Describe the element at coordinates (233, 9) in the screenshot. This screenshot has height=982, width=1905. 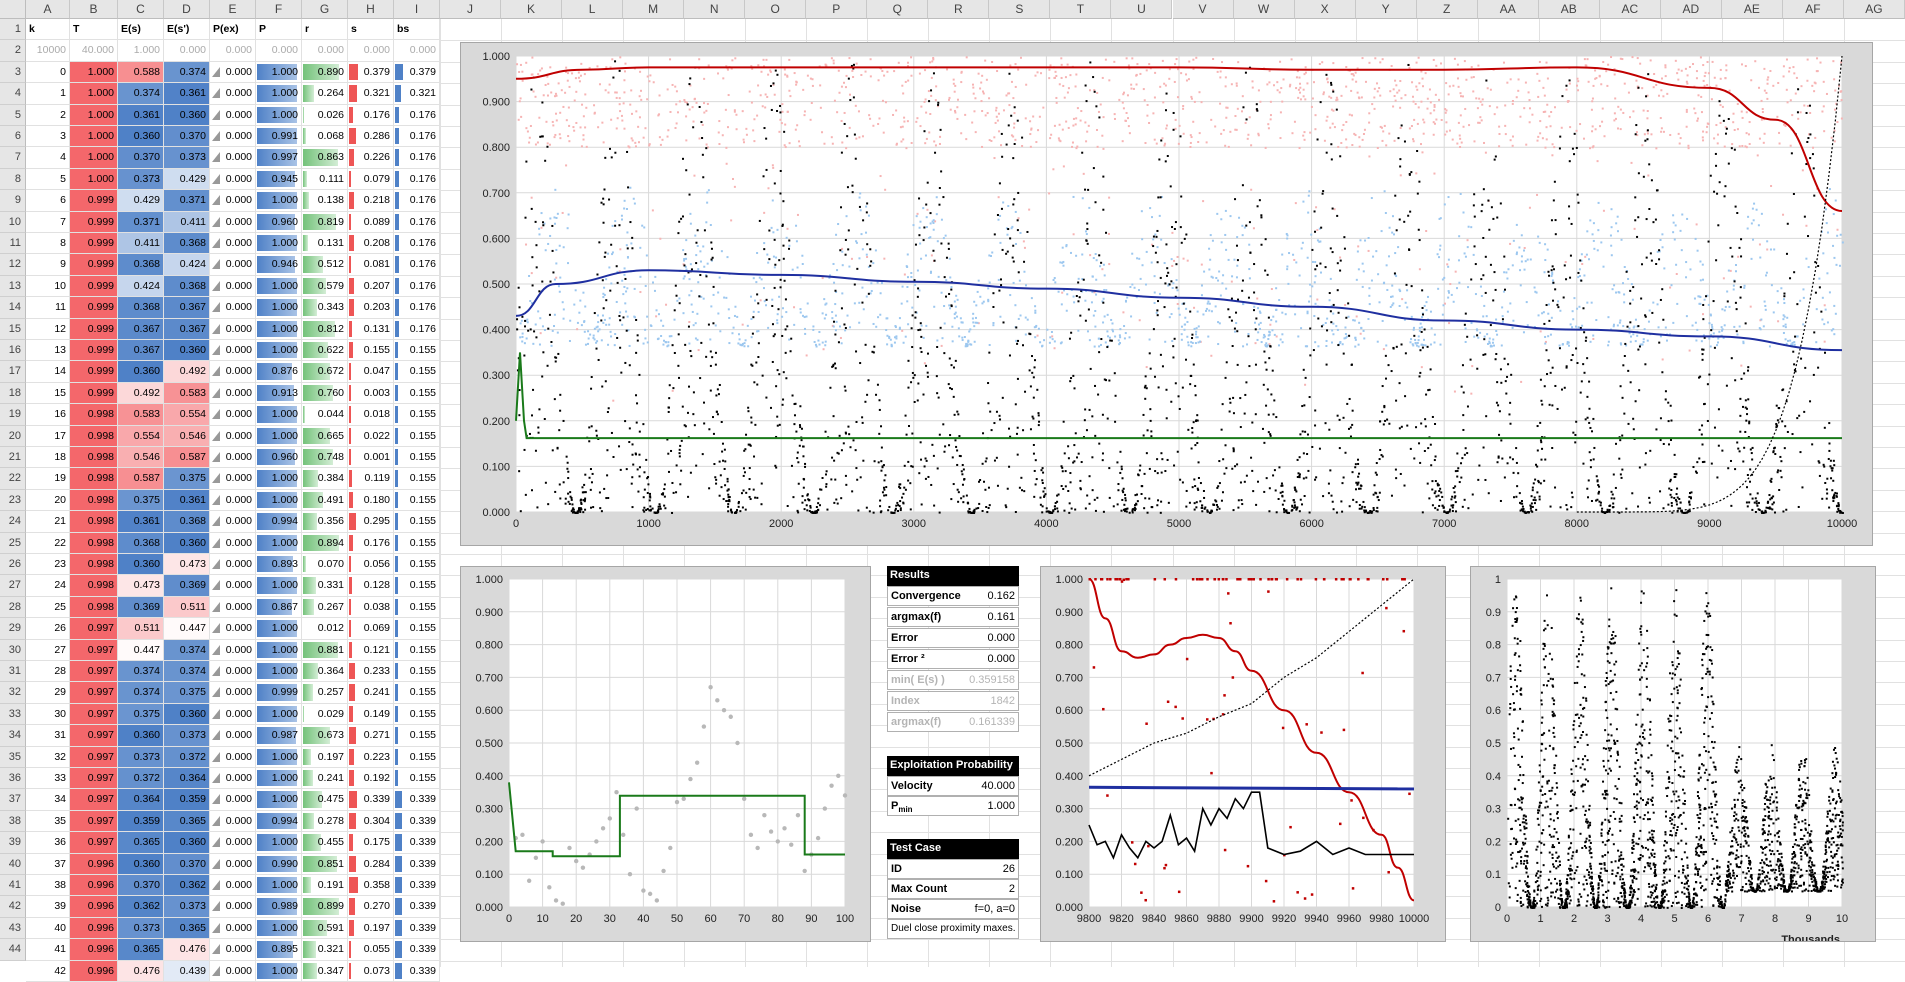
I see `column-header-E: E` at that location.